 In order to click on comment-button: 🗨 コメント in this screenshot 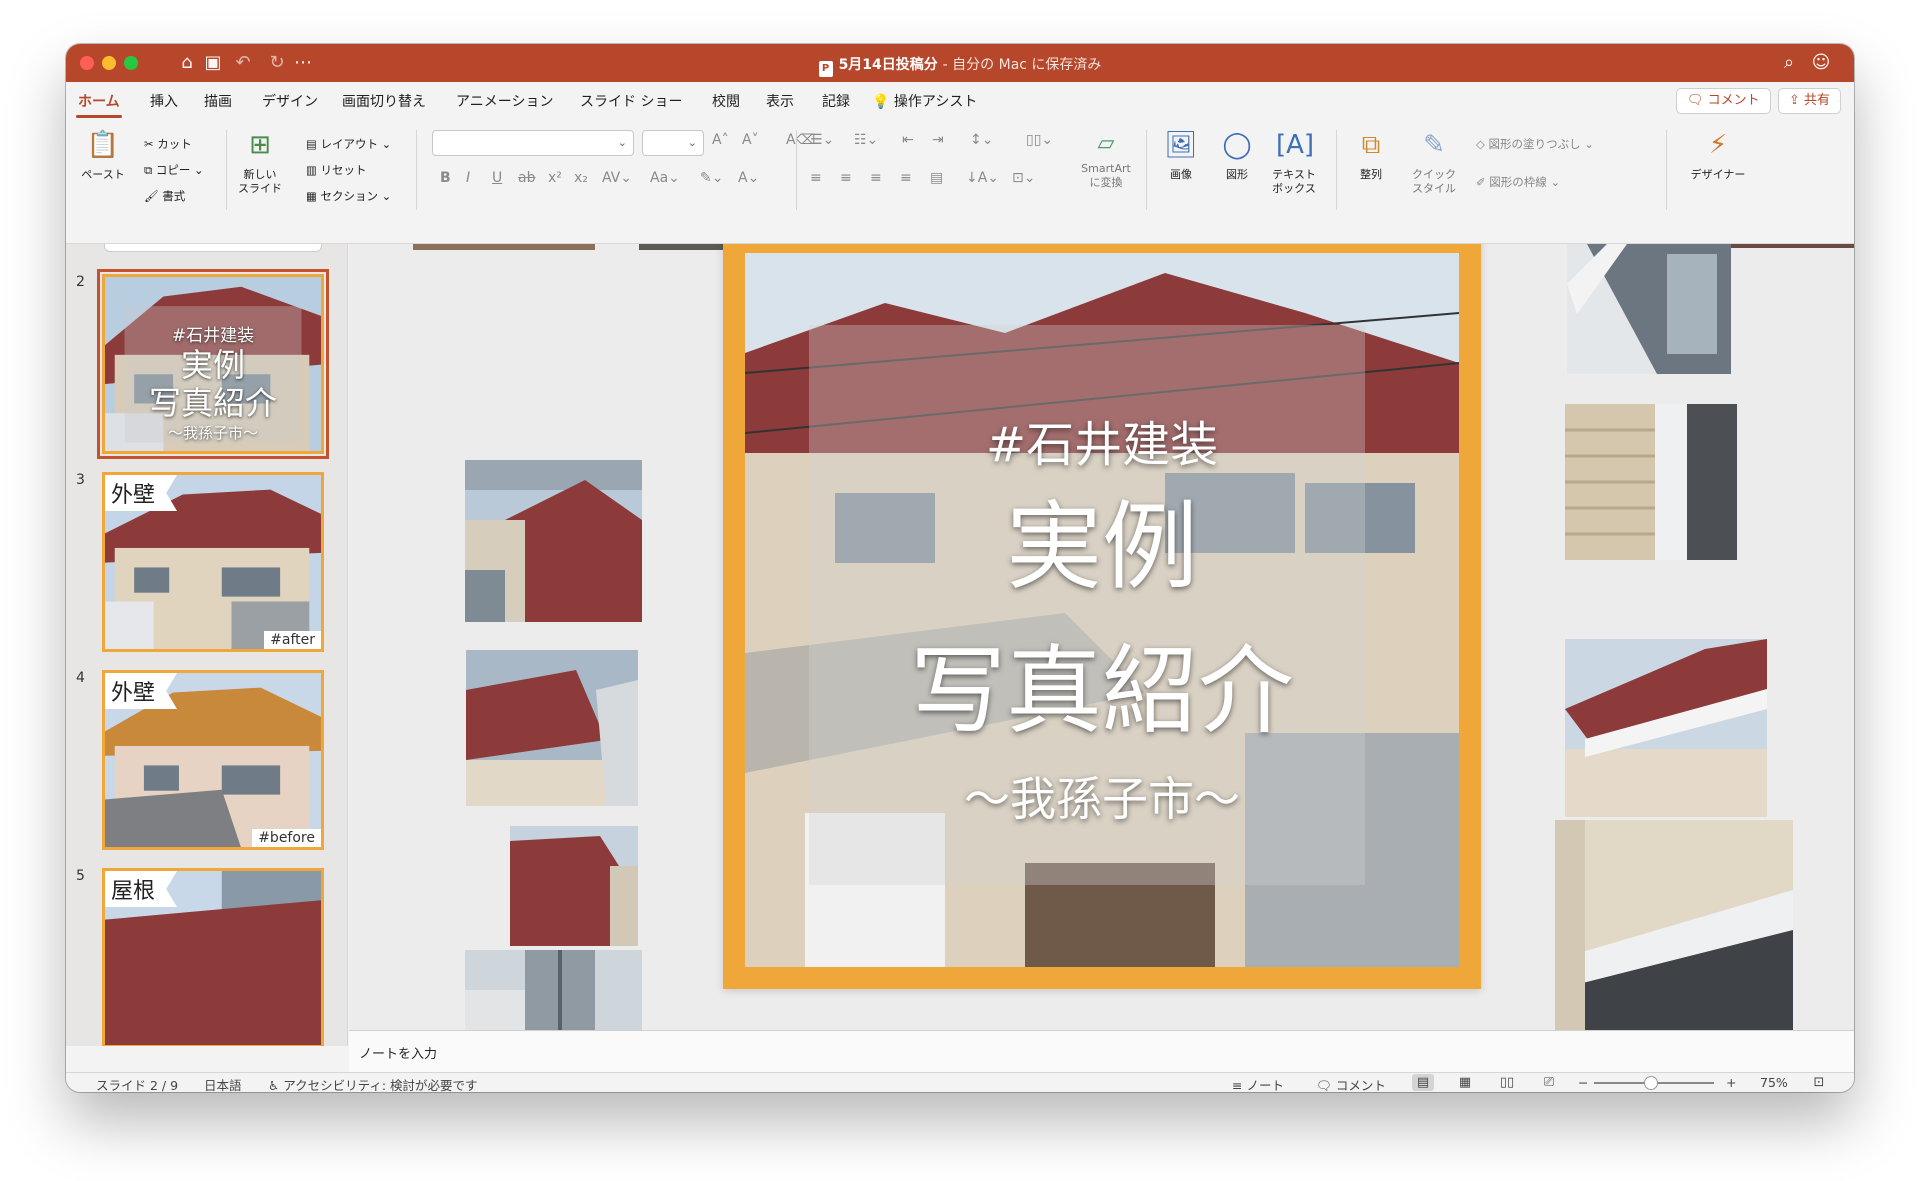, I will do `click(1723, 101)`.